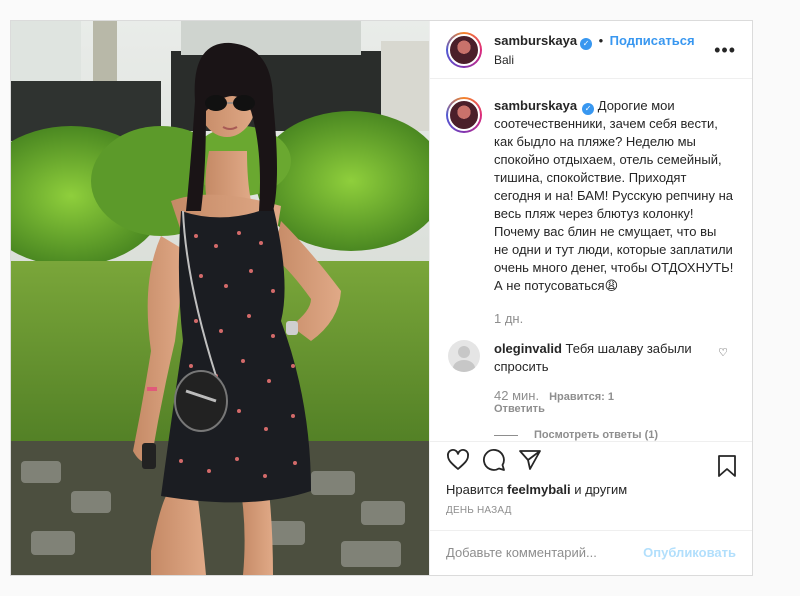  I want to click on comment-time: 42 мин., so click(516, 395).